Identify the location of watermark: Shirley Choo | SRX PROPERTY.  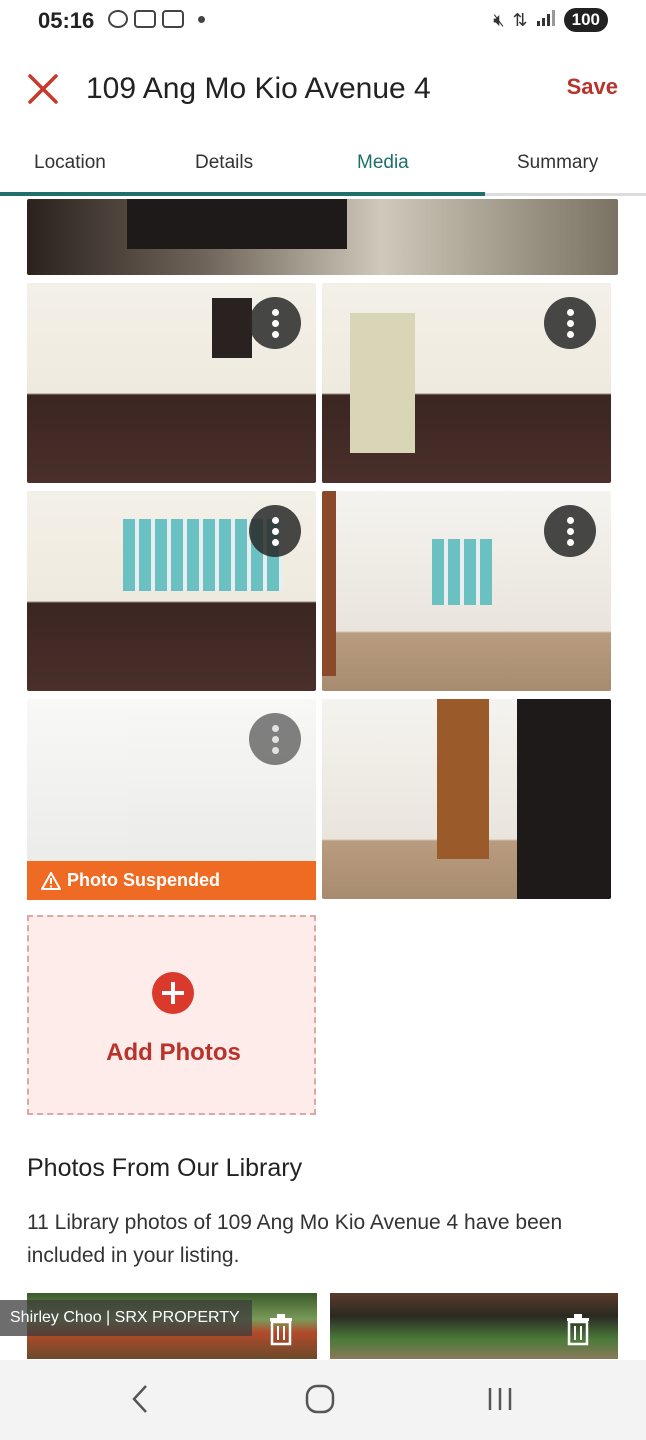
(126, 1318).